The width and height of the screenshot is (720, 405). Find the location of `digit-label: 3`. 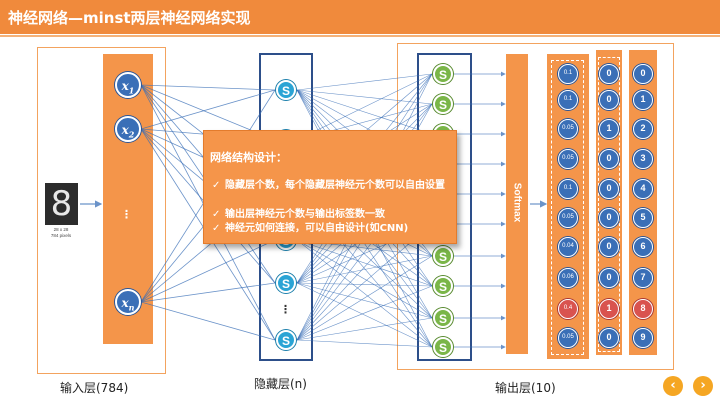

digit-label: 3 is located at coordinates (643, 159).